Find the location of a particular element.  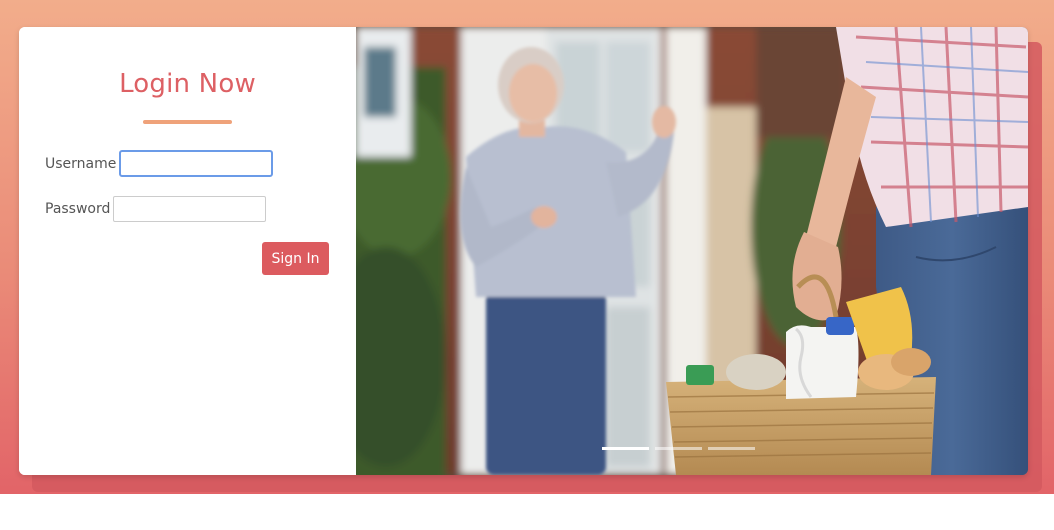

carousel-indicators is located at coordinates (678, 448).